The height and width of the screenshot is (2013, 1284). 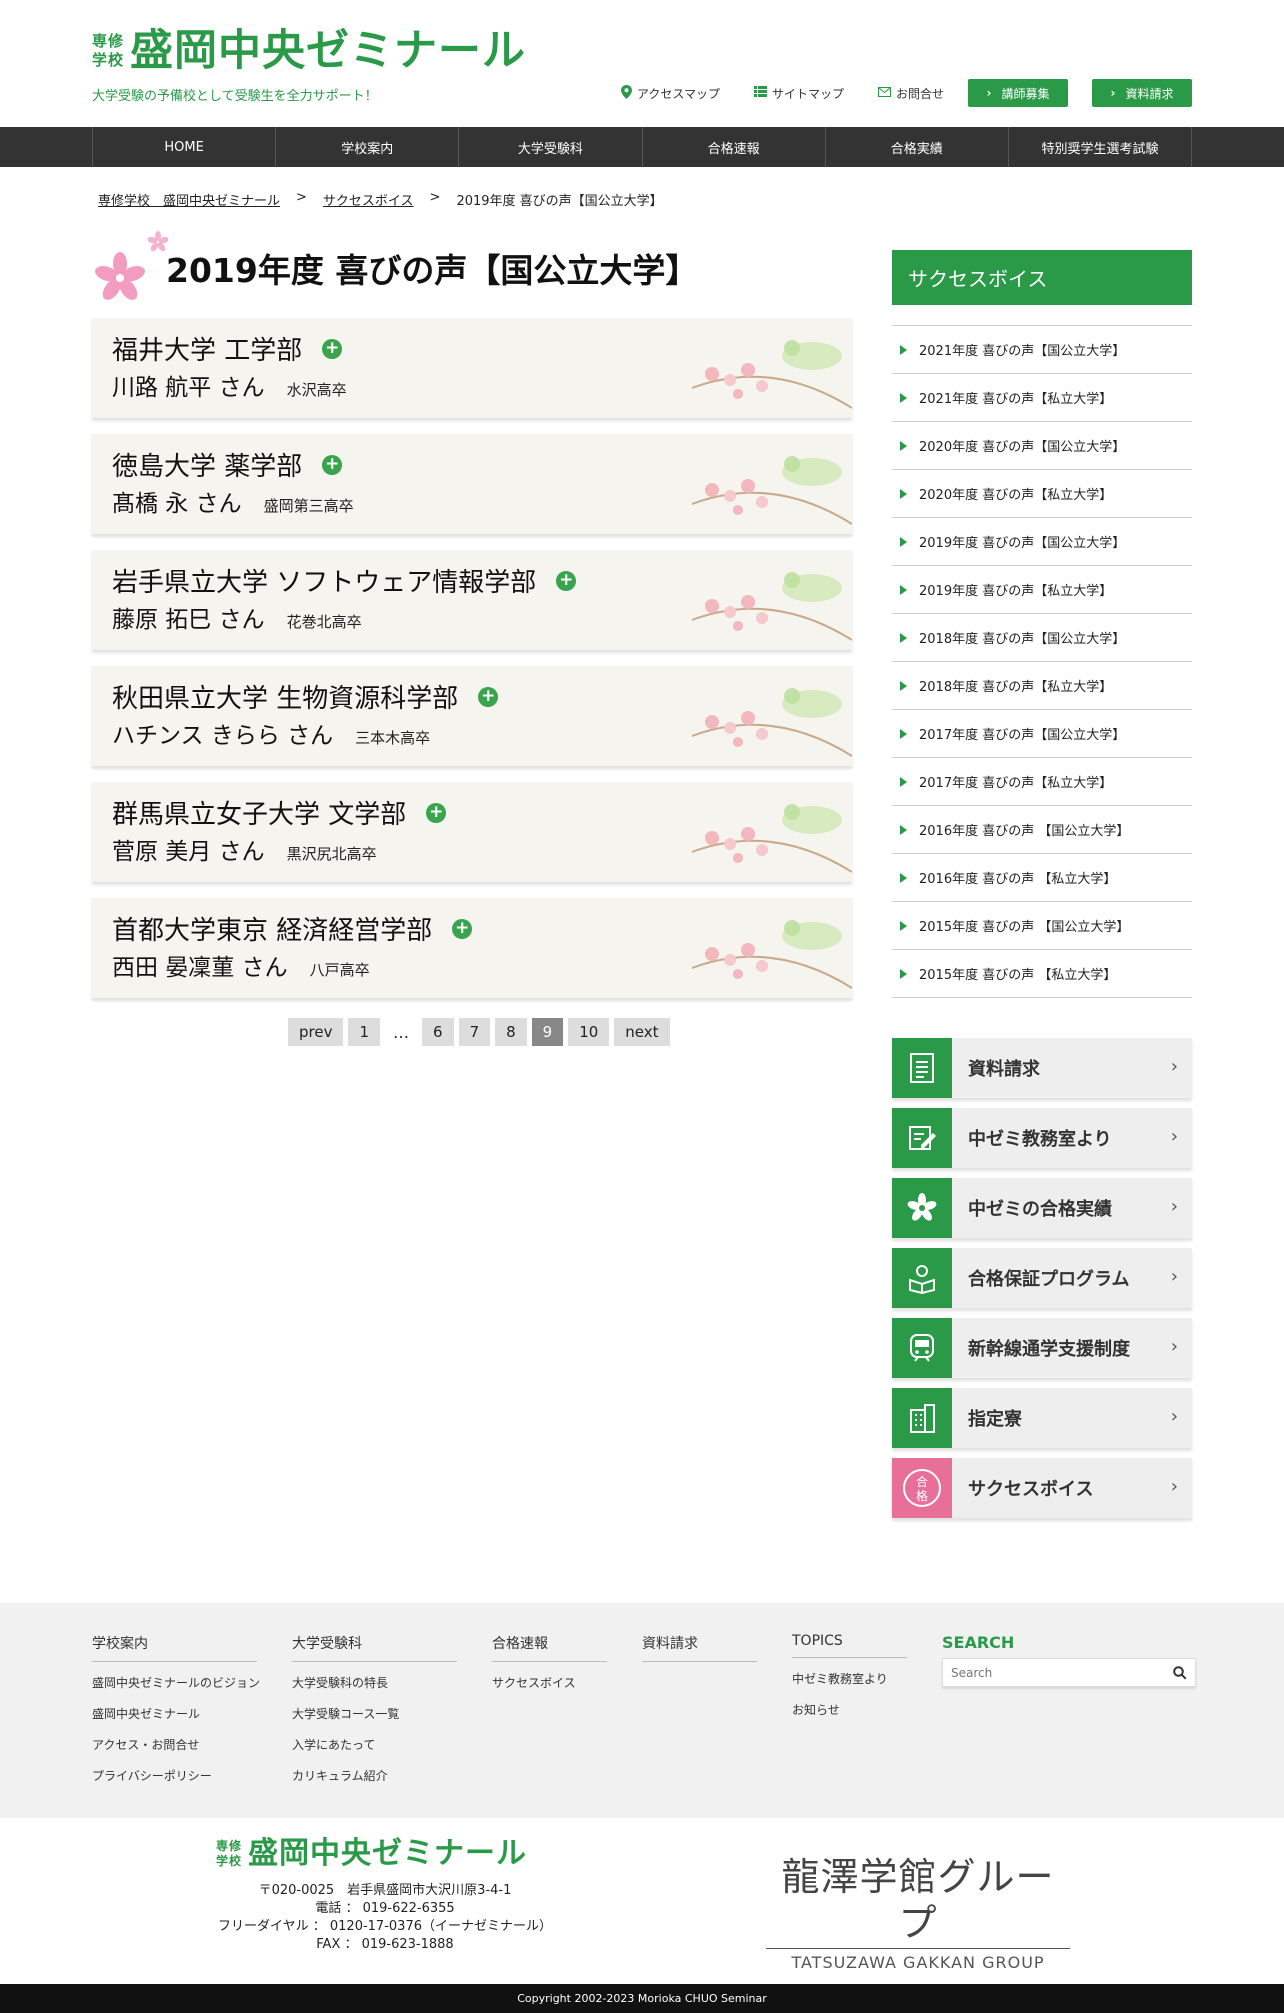 What do you see at coordinates (849, 1678) in the screenshot?
I see `footer-link: 中ゼミ教務室より` at bounding box center [849, 1678].